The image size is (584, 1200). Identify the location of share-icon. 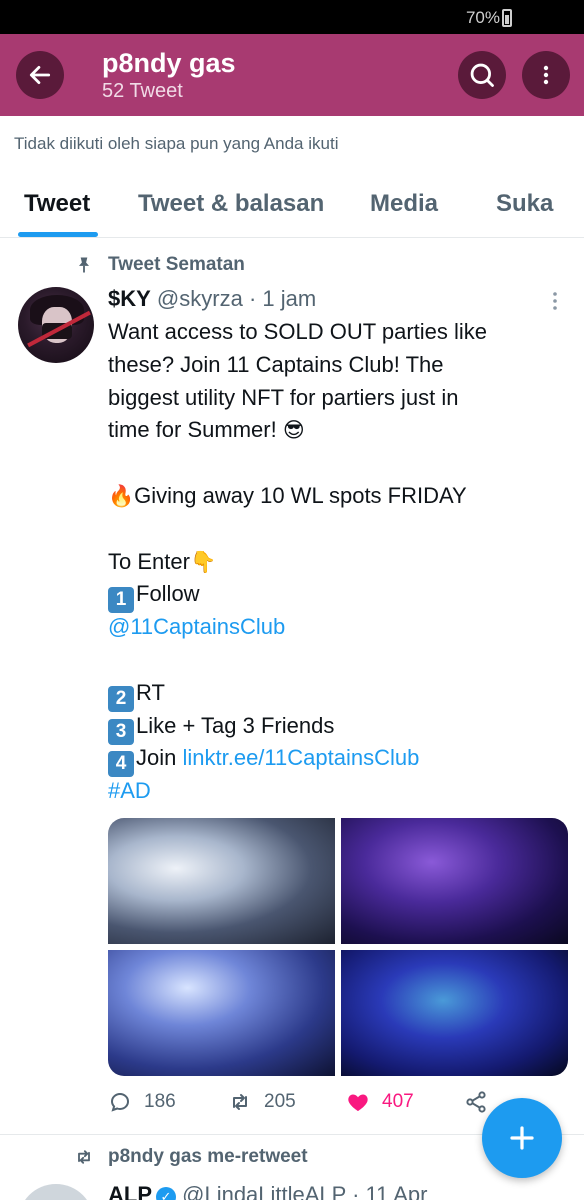
(476, 1102).